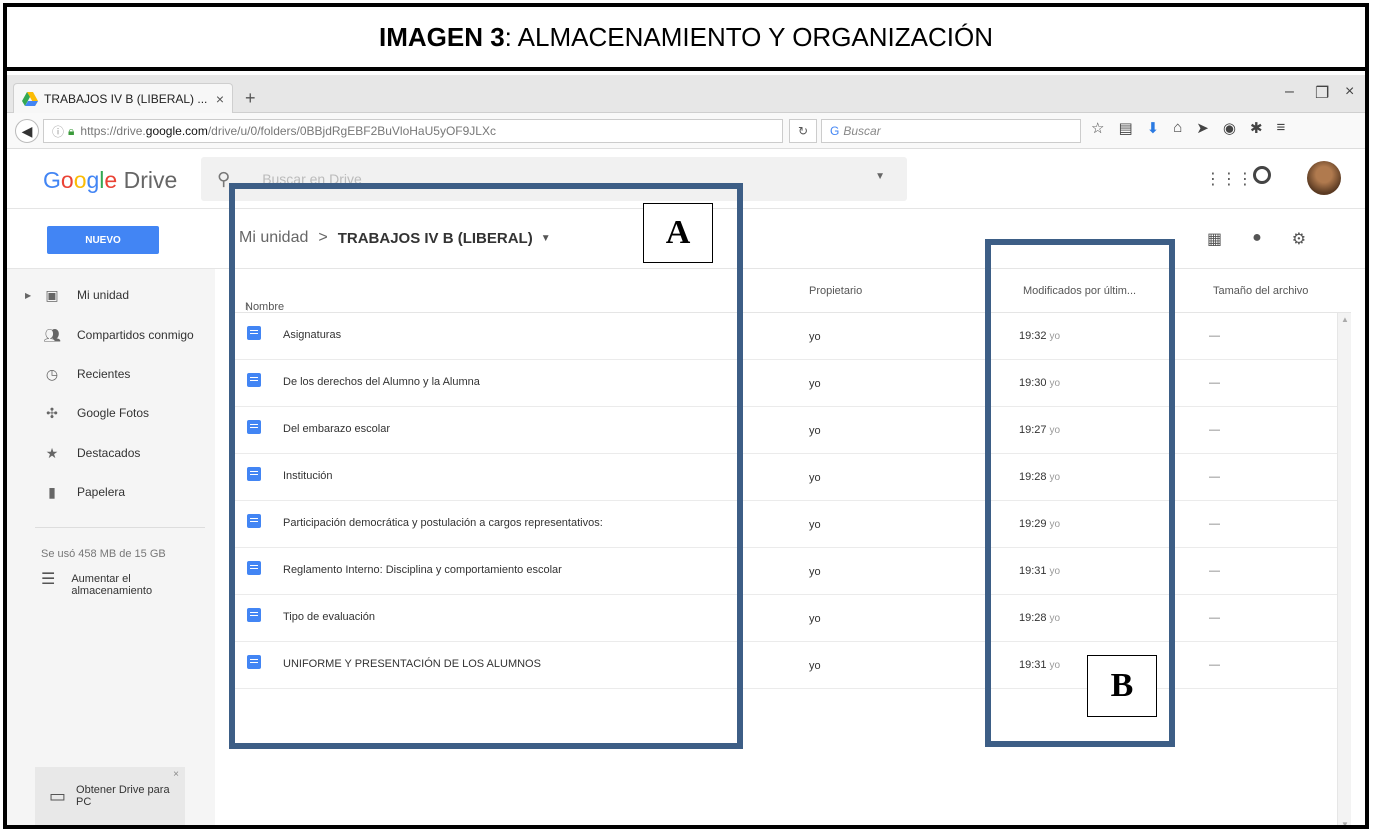 The height and width of the screenshot is (832, 1374). What do you see at coordinates (835, 291) in the screenshot?
I see `column-owner: Propietario` at bounding box center [835, 291].